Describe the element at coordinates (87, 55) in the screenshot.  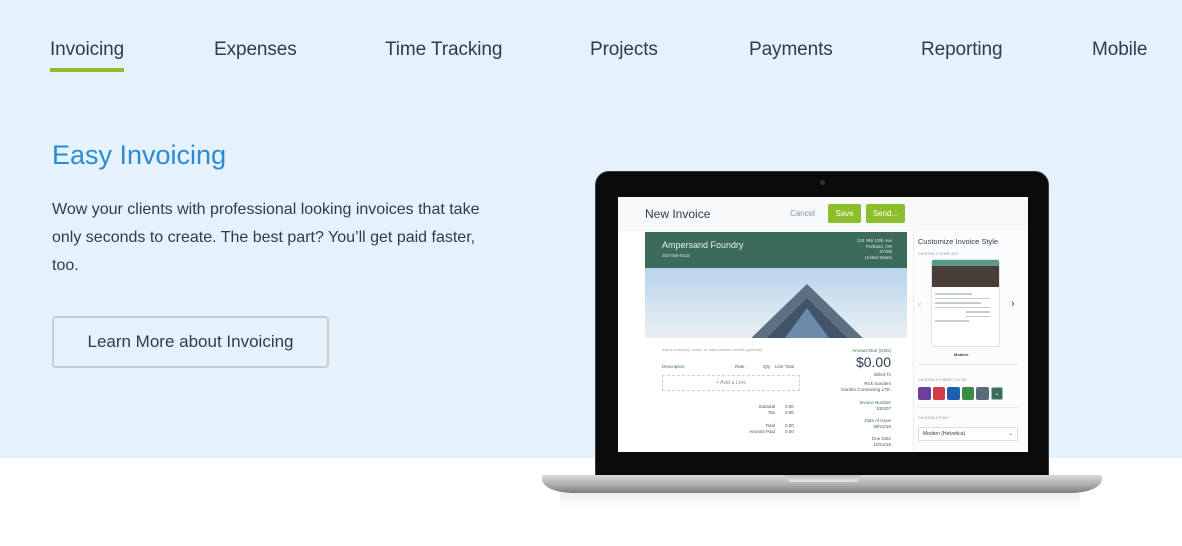
I see `nav-tab-invoicing: Invoicing` at that location.